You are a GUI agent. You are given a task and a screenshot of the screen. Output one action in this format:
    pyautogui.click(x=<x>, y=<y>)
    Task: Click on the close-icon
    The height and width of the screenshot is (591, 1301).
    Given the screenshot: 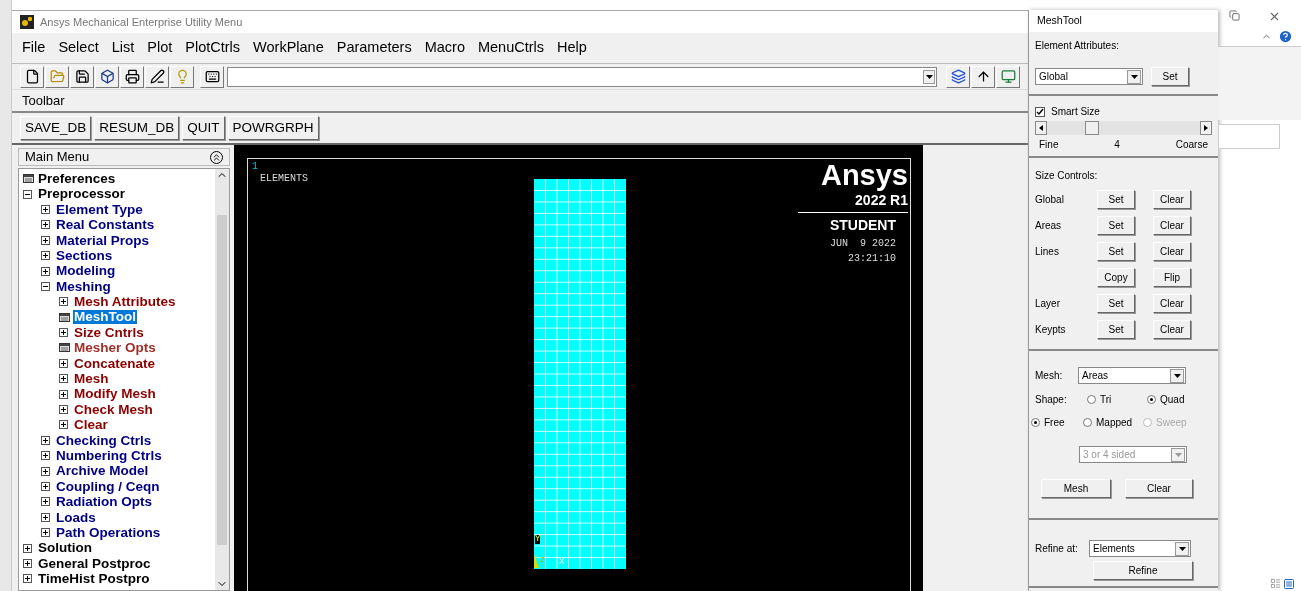 What is the action you would take?
    pyautogui.click(x=1274, y=16)
    